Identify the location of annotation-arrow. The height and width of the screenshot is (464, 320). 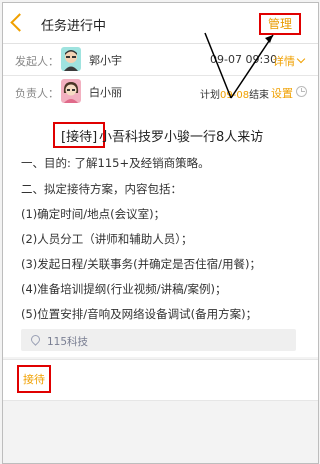
(239, 65).